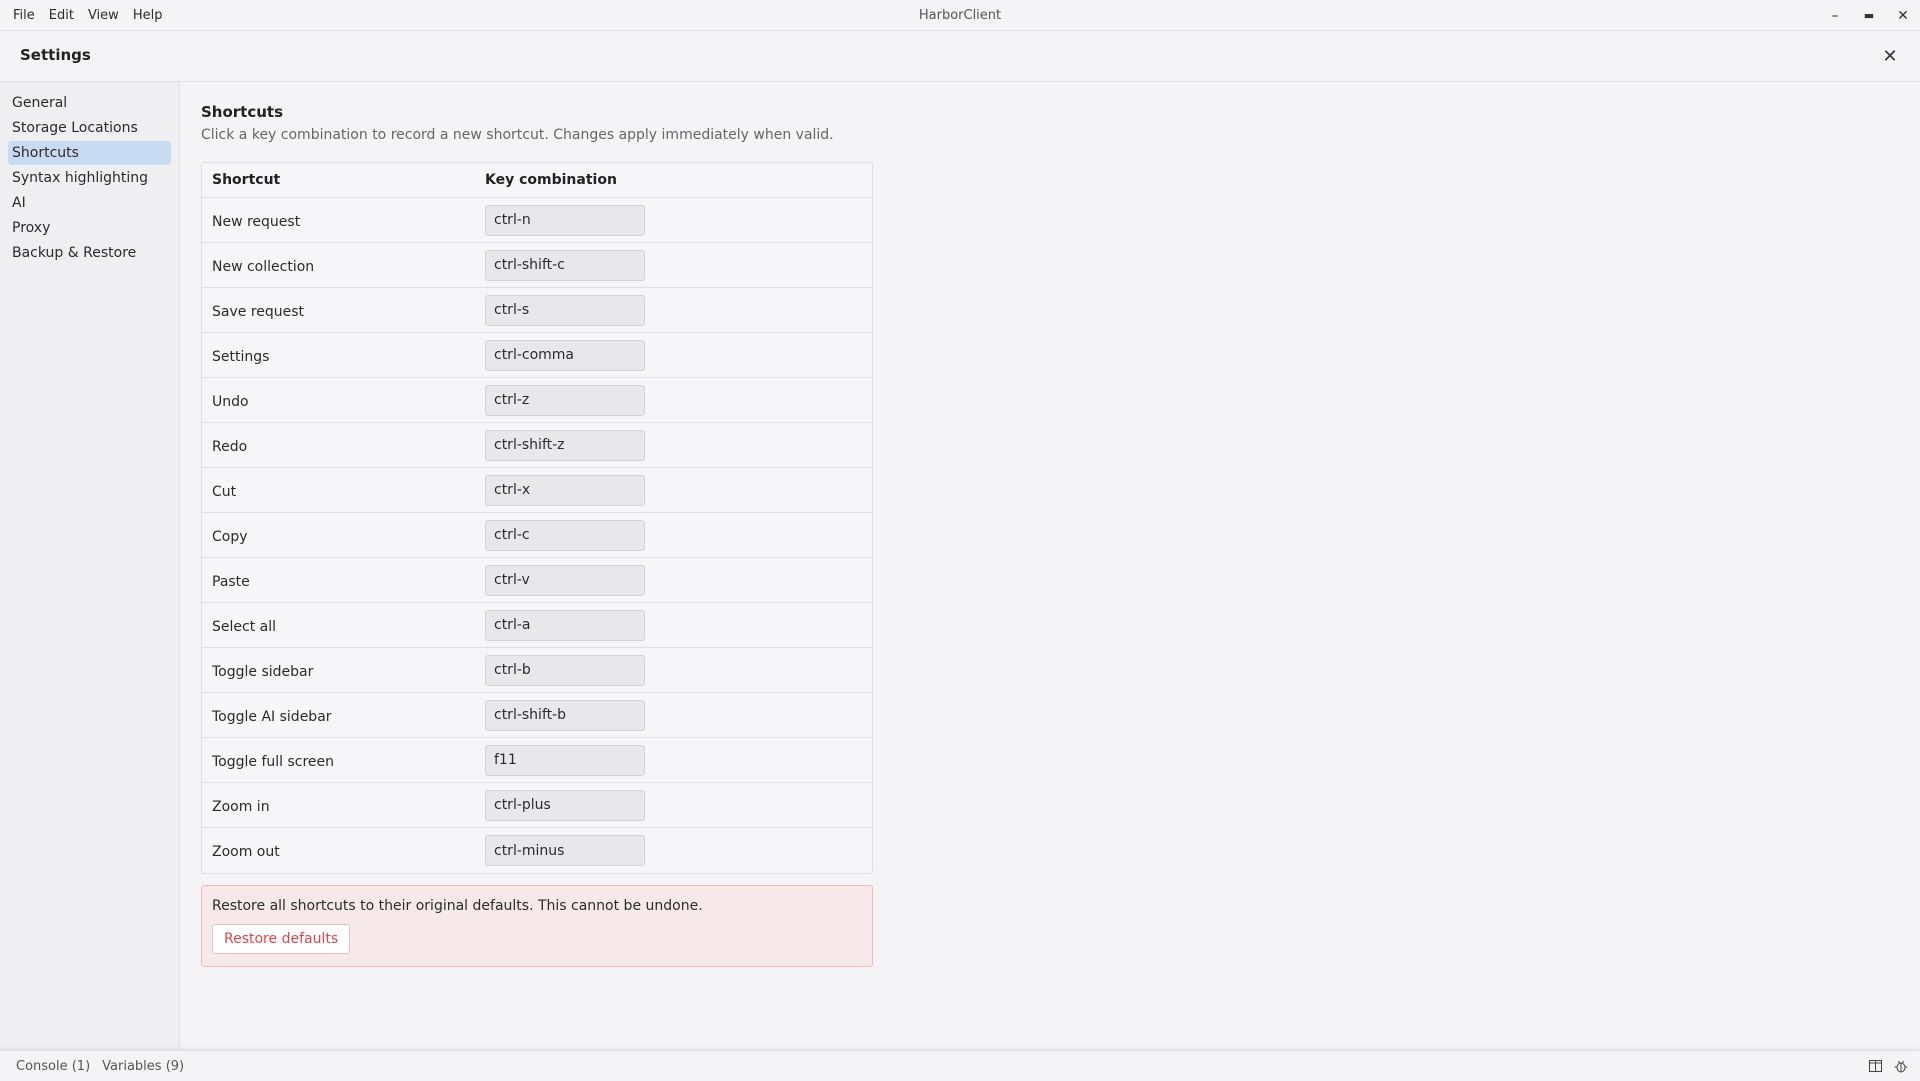  Describe the element at coordinates (960, 1065) in the screenshot. I see `status-bar: Console (1) Variables (9)` at that location.